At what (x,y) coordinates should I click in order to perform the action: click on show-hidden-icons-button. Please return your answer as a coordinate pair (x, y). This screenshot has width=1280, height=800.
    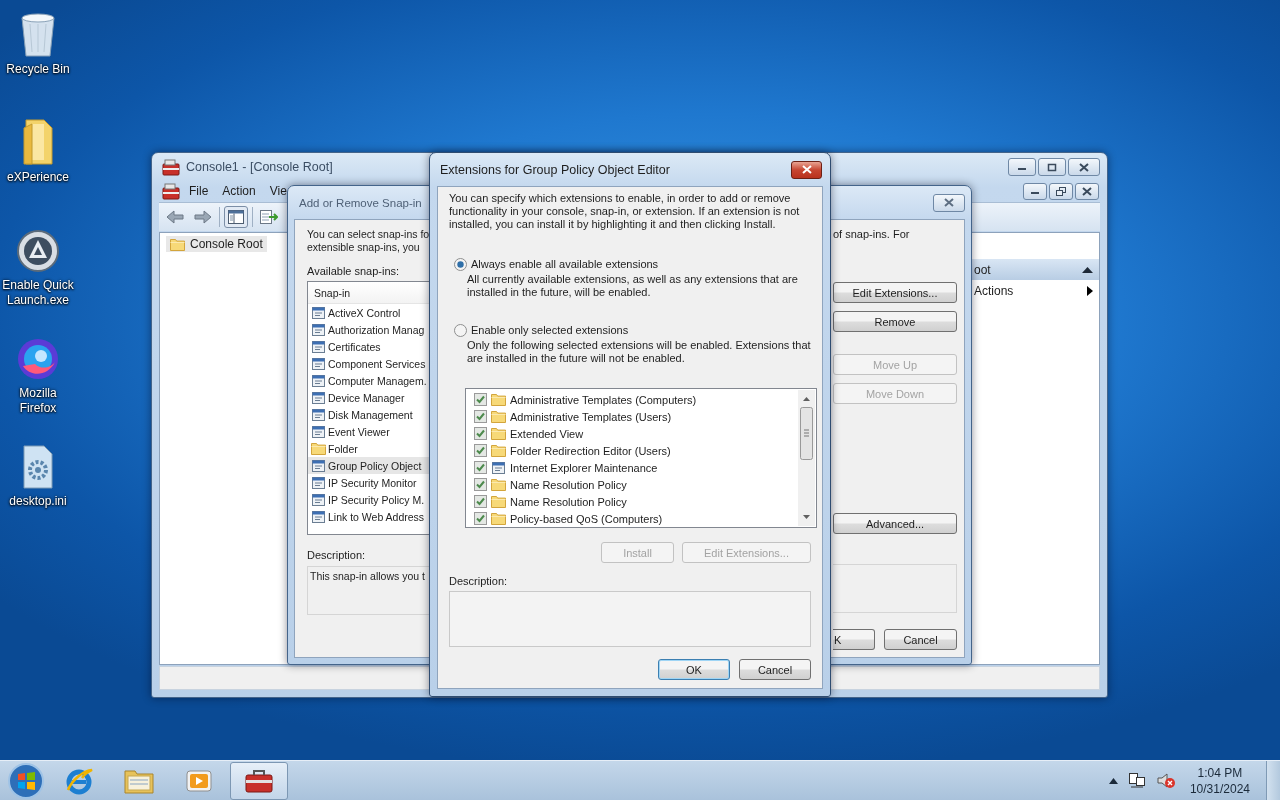
    Looking at the image, I should click on (1113, 780).